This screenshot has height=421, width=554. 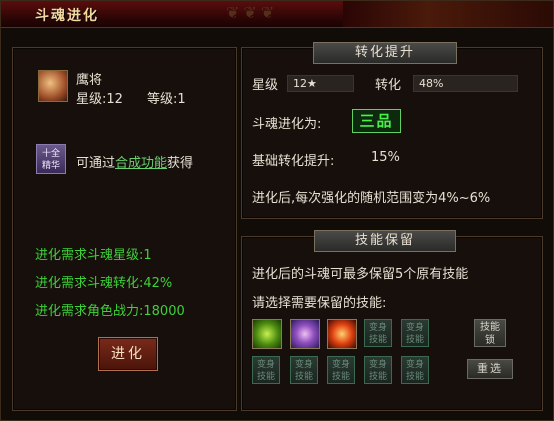 What do you see at coordinates (448, 14) in the screenshot?
I see `title-bar-decoration` at bounding box center [448, 14].